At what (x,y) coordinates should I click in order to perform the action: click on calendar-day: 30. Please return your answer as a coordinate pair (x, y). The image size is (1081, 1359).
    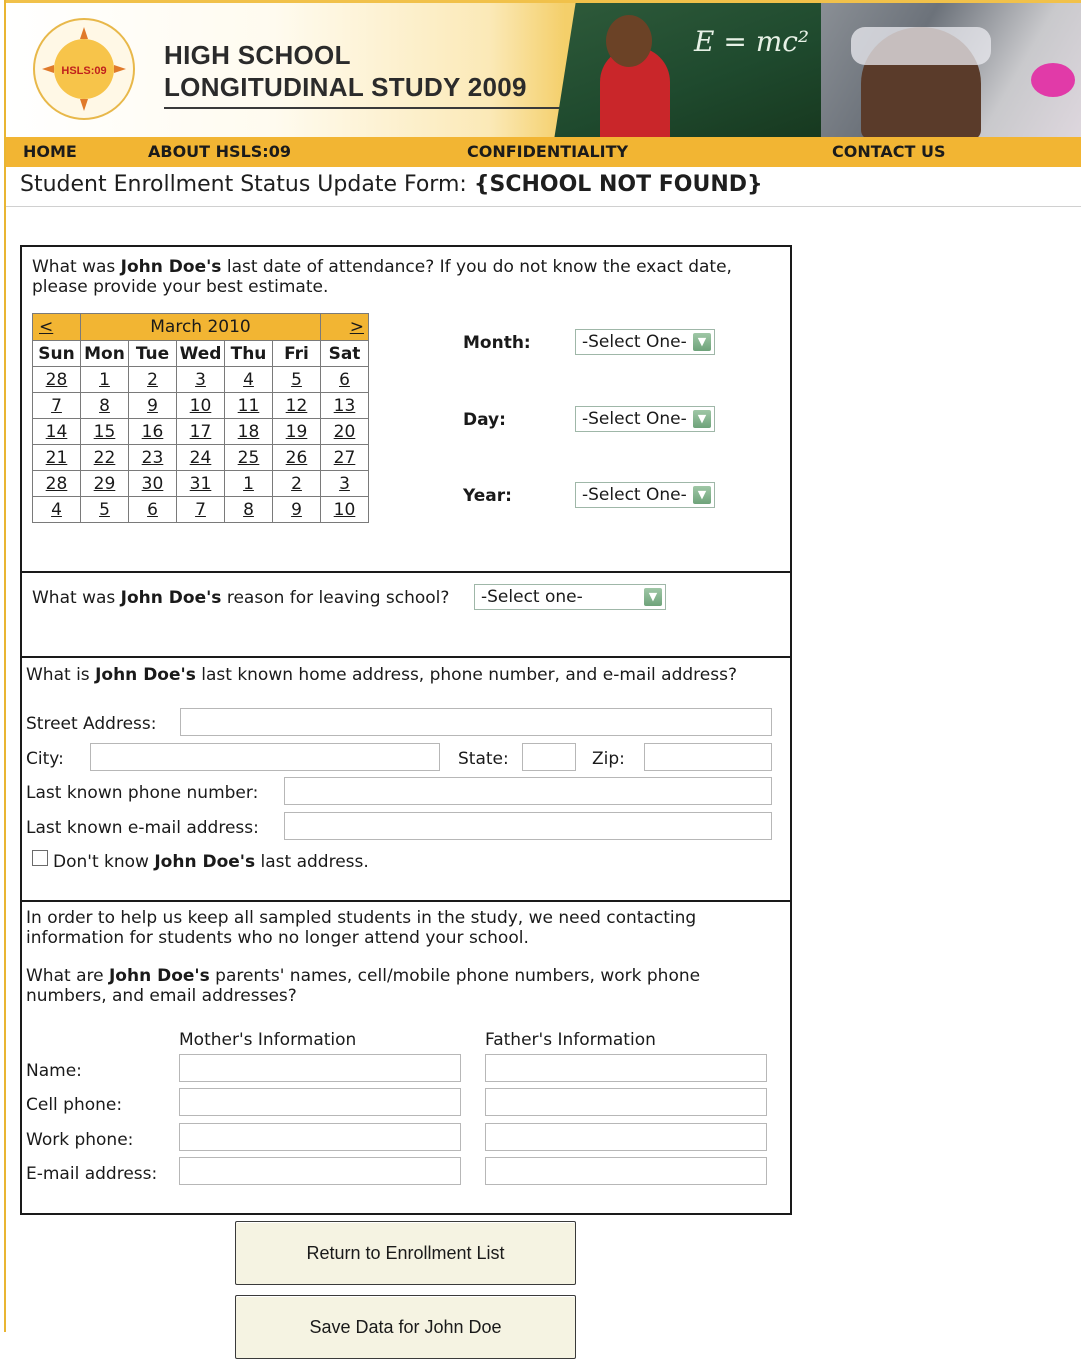
    Looking at the image, I should click on (153, 484).